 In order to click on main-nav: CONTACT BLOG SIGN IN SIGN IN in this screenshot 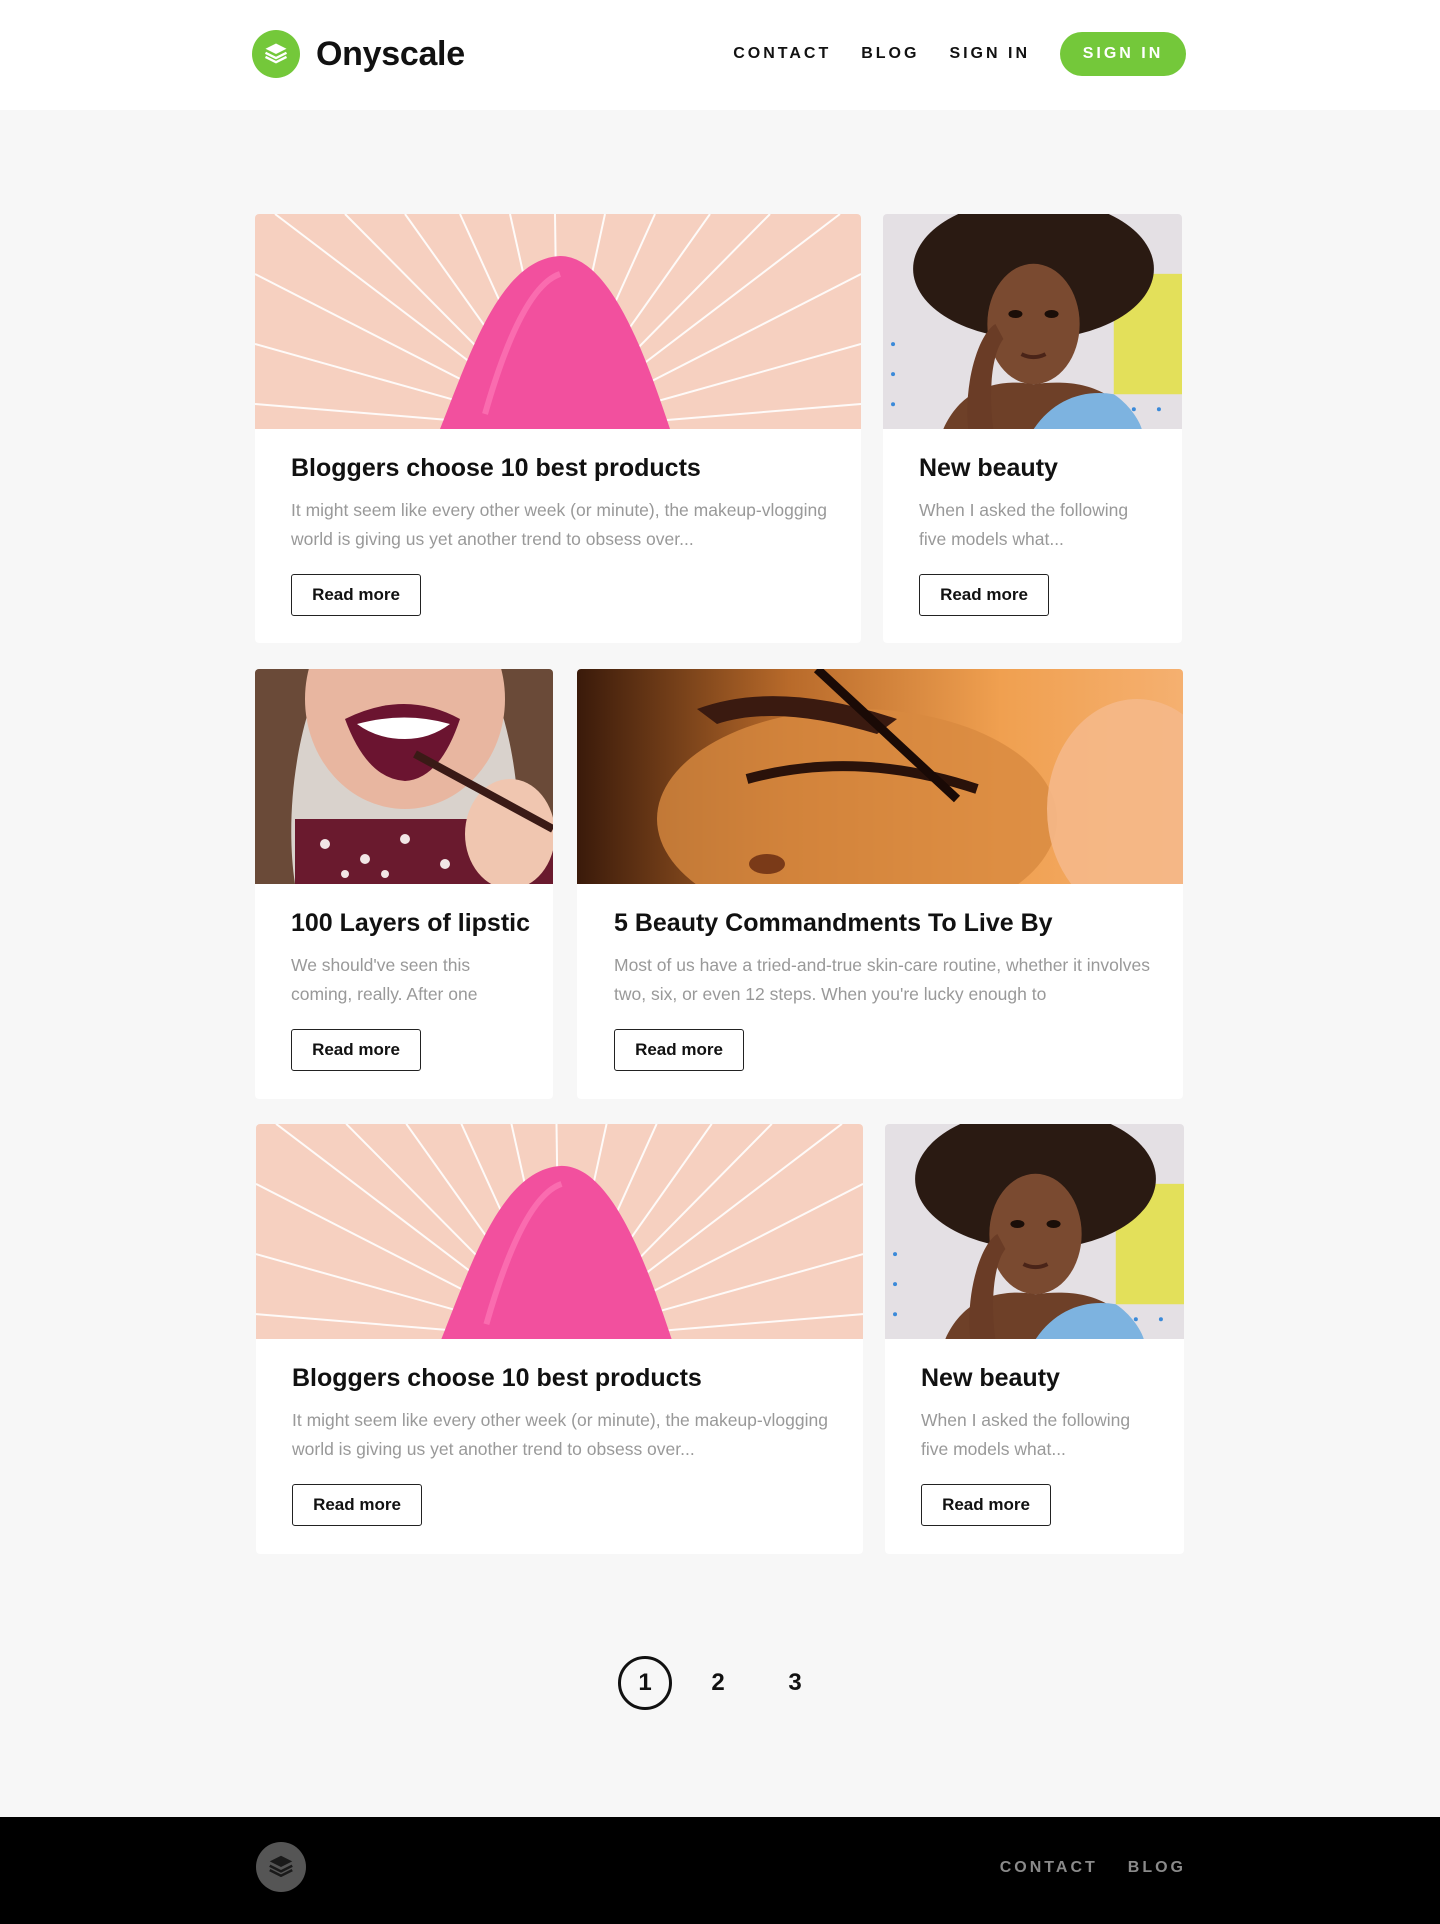, I will do `click(959, 54)`.